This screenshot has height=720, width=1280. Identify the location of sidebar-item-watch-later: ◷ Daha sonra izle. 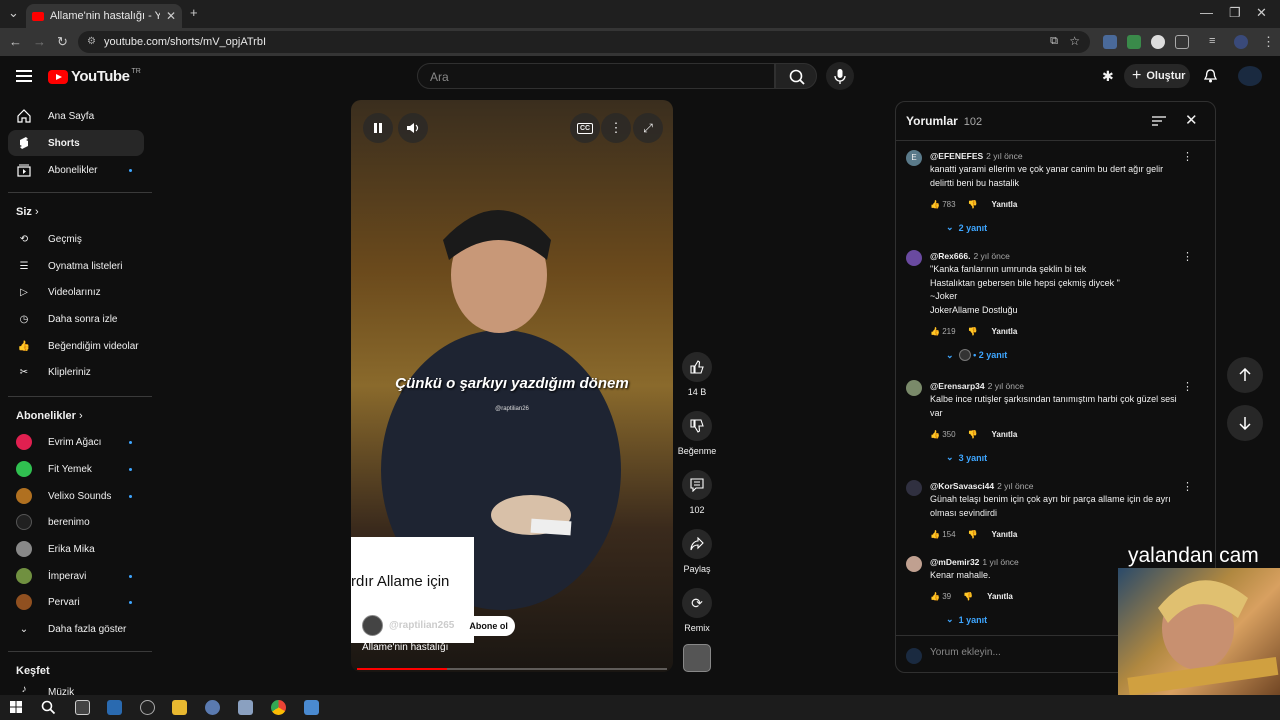
(76, 319).